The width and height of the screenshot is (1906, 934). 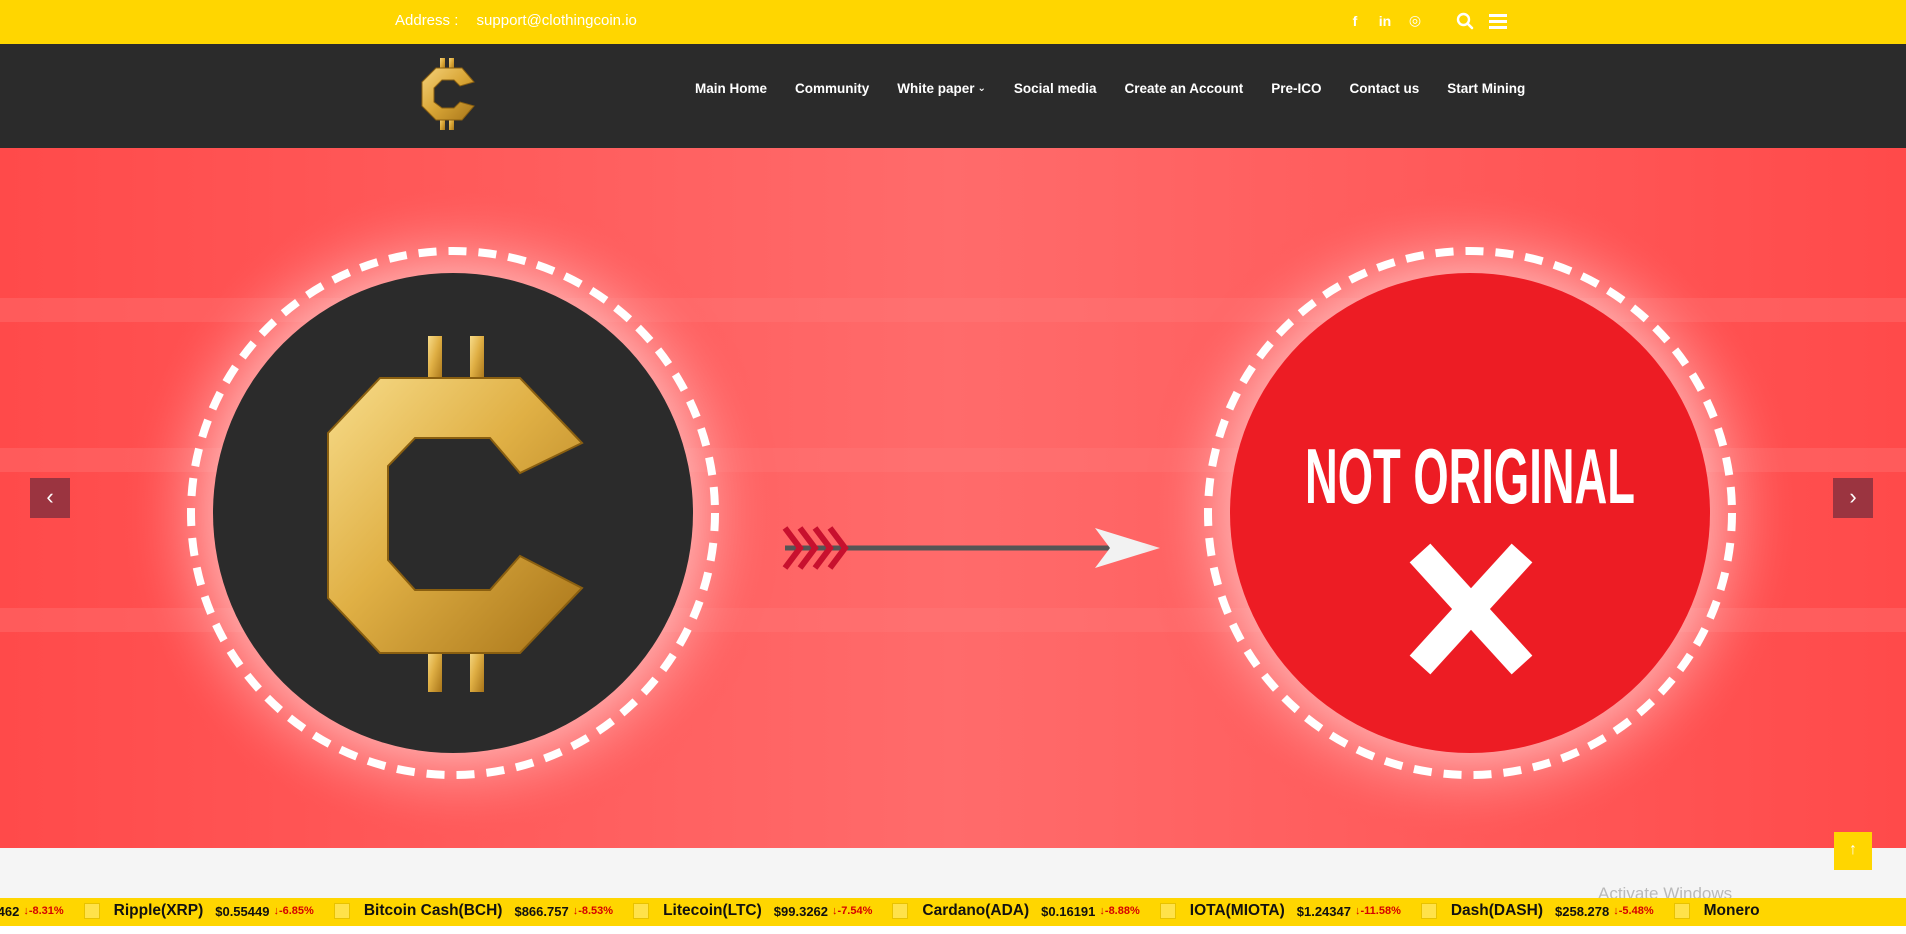 What do you see at coordinates (1470, 476) in the screenshot?
I see `not-original-text: NOT ORIGINAL` at bounding box center [1470, 476].